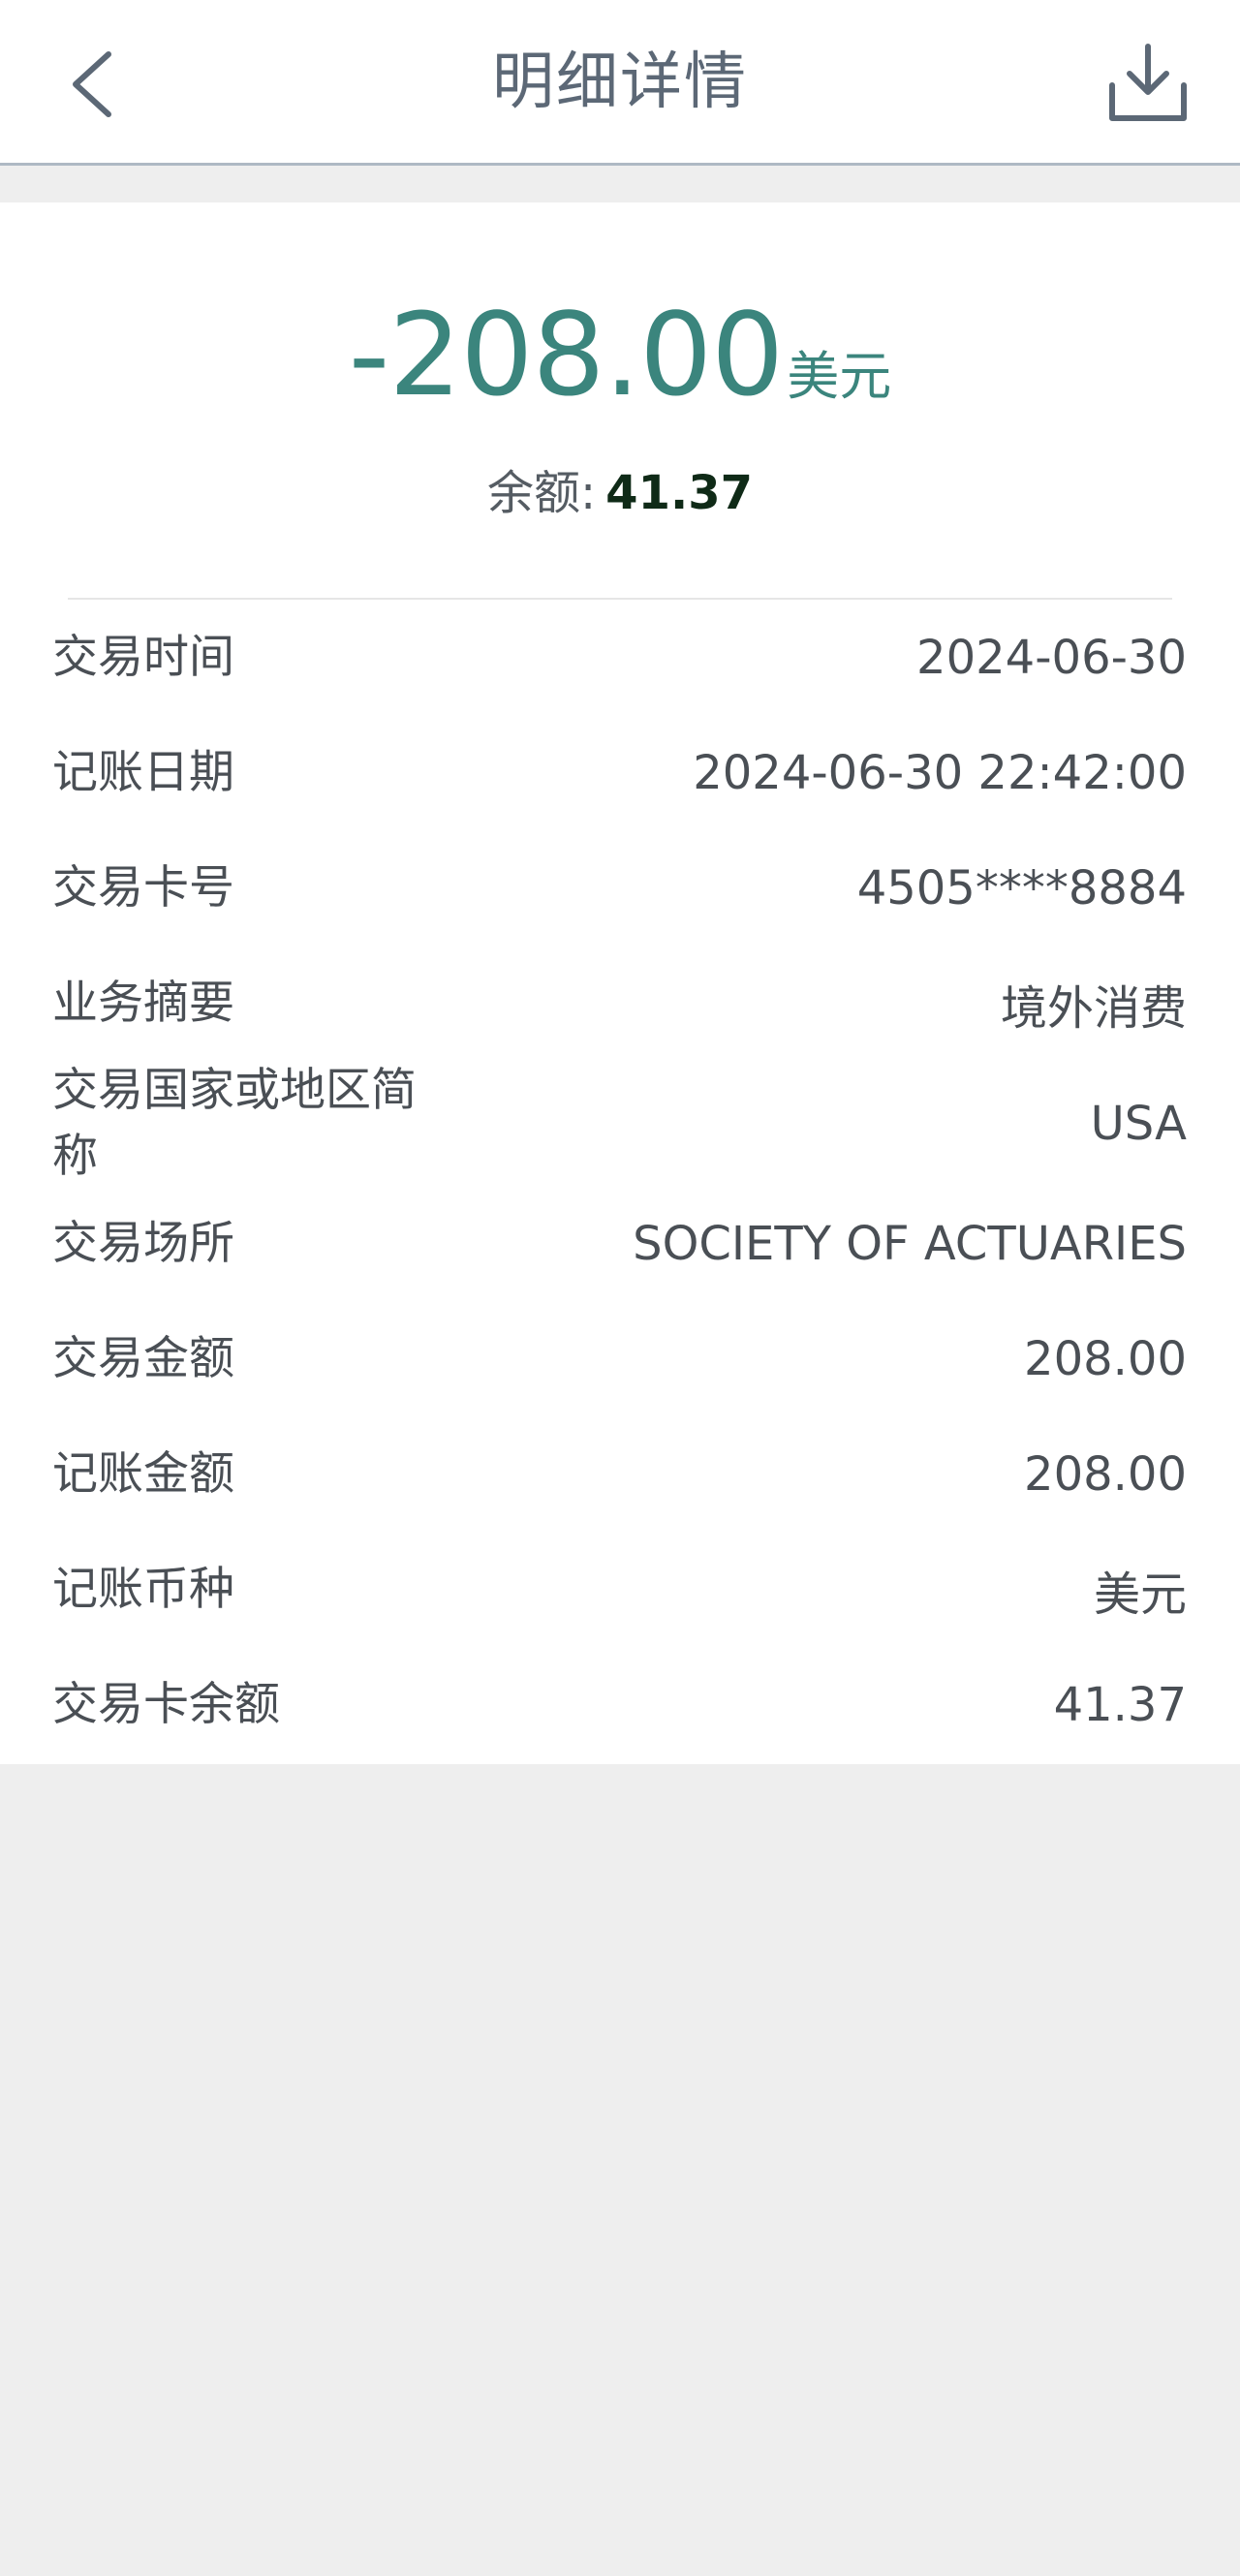 The height and width of the screenshot is (2576, 1240). What do you see at coordinates (143, 1358) in the screenshot?
I see `detail-label: 交易金额` at bounding box center [143, 1358].